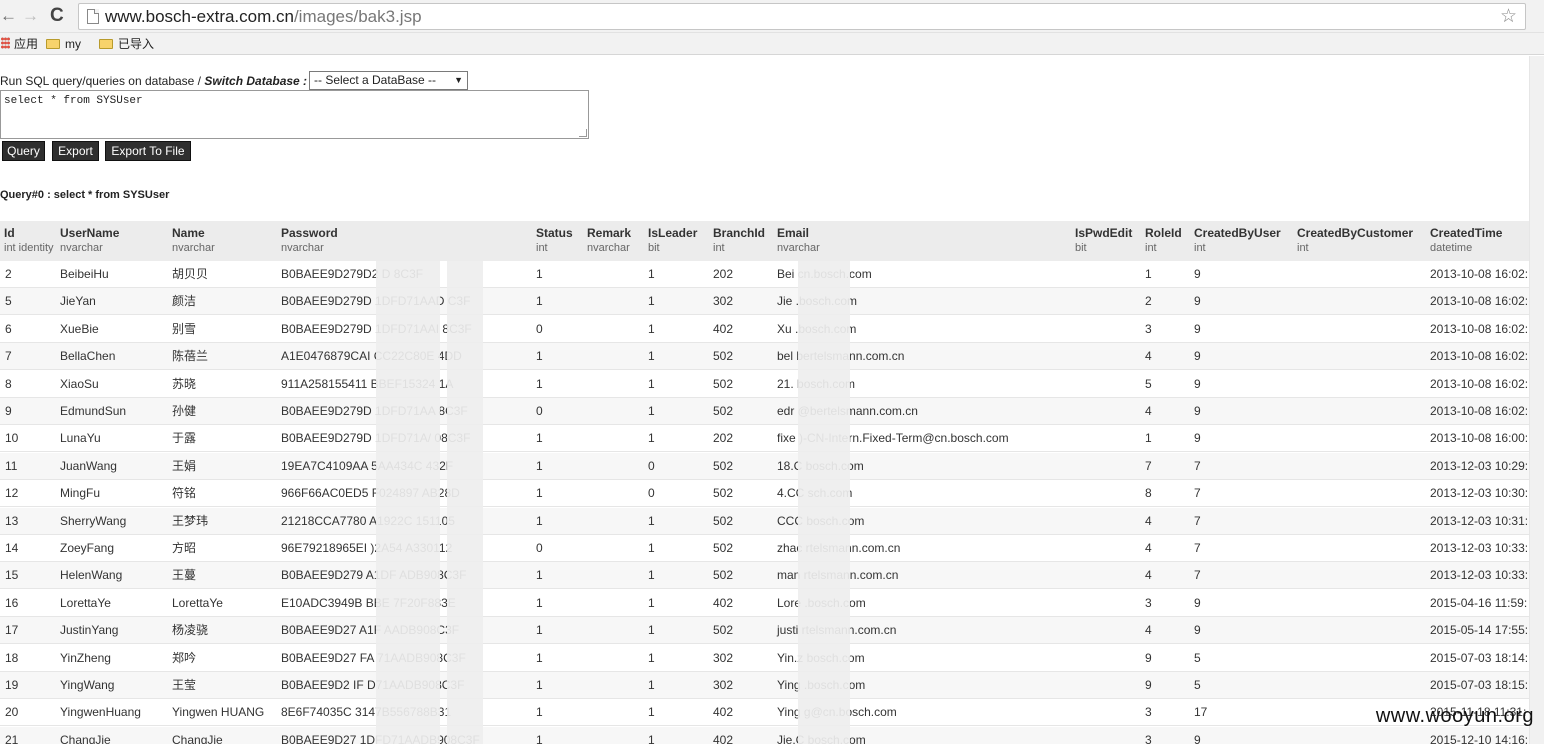 This screenshot has height=744, width=1544. I want to click on cell-createdtime: 2013-12-03 10:33:, so click(1479, 548).